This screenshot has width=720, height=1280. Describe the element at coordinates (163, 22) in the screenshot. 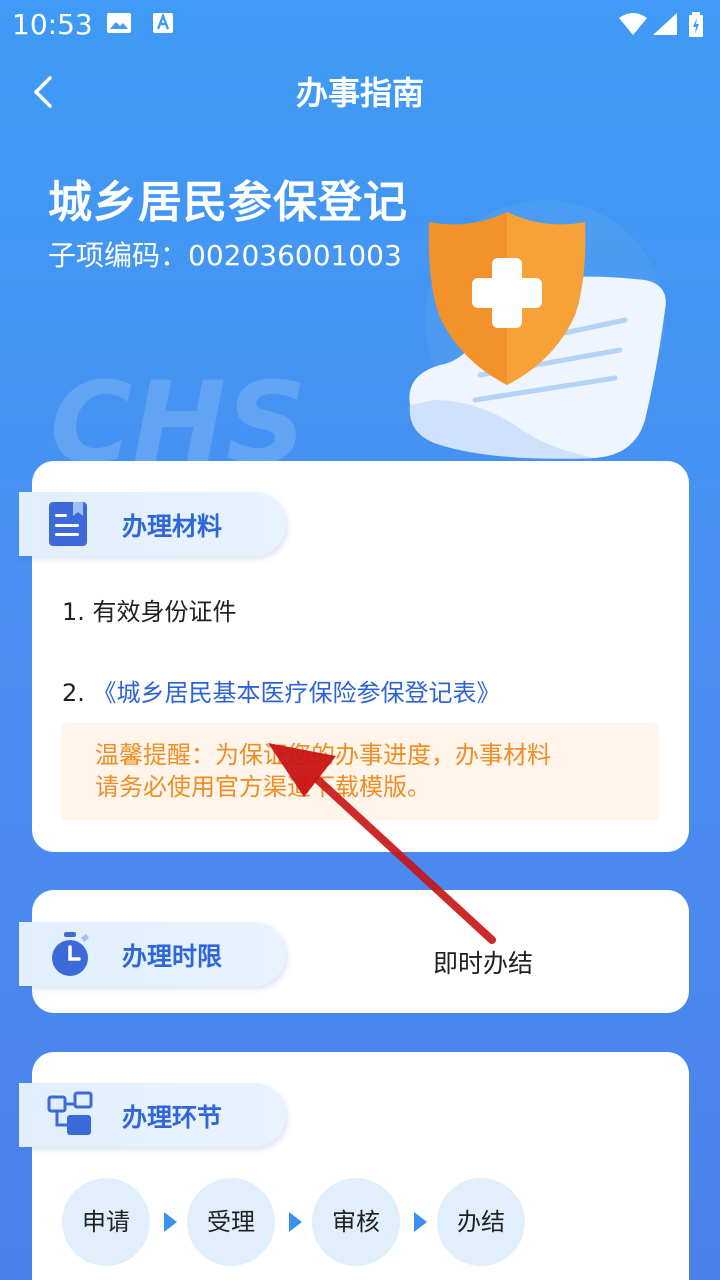

I see `font-icon` at that location.